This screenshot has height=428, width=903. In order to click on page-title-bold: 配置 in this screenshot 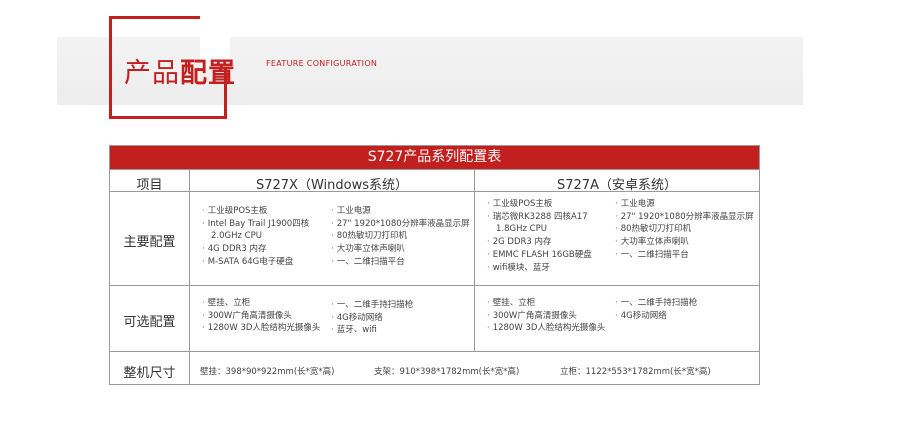, I will do `click(208, 73)`.